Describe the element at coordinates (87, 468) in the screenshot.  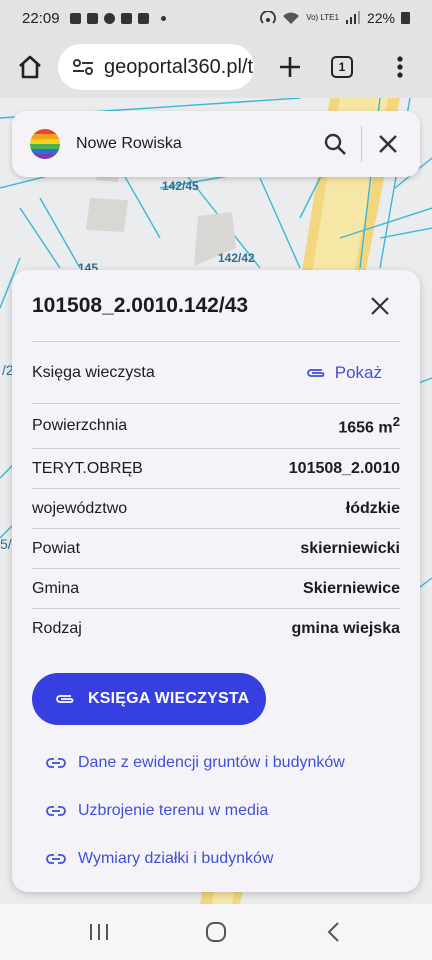
I see `attribute-label: TERYT.OBRĘB` at that location.